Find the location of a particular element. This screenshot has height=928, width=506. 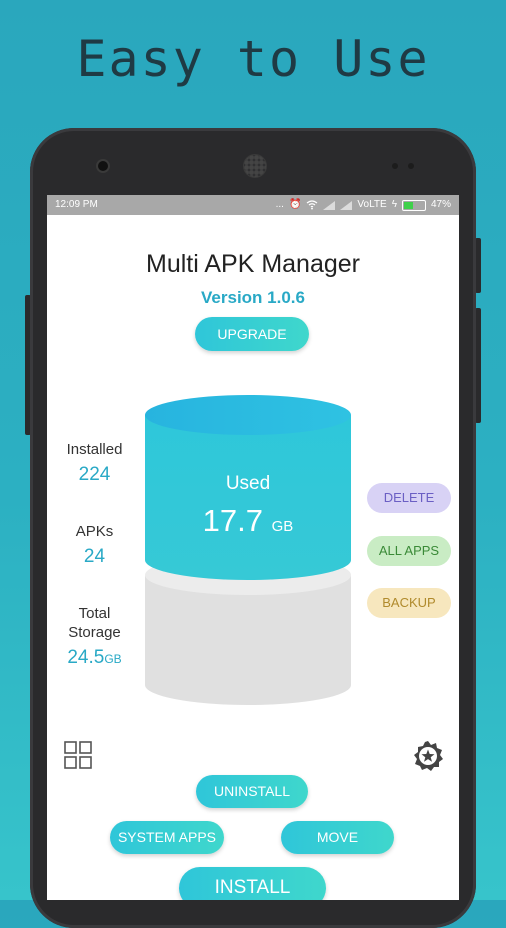

delete-button: DELETE is located at coordinates (409, 498).